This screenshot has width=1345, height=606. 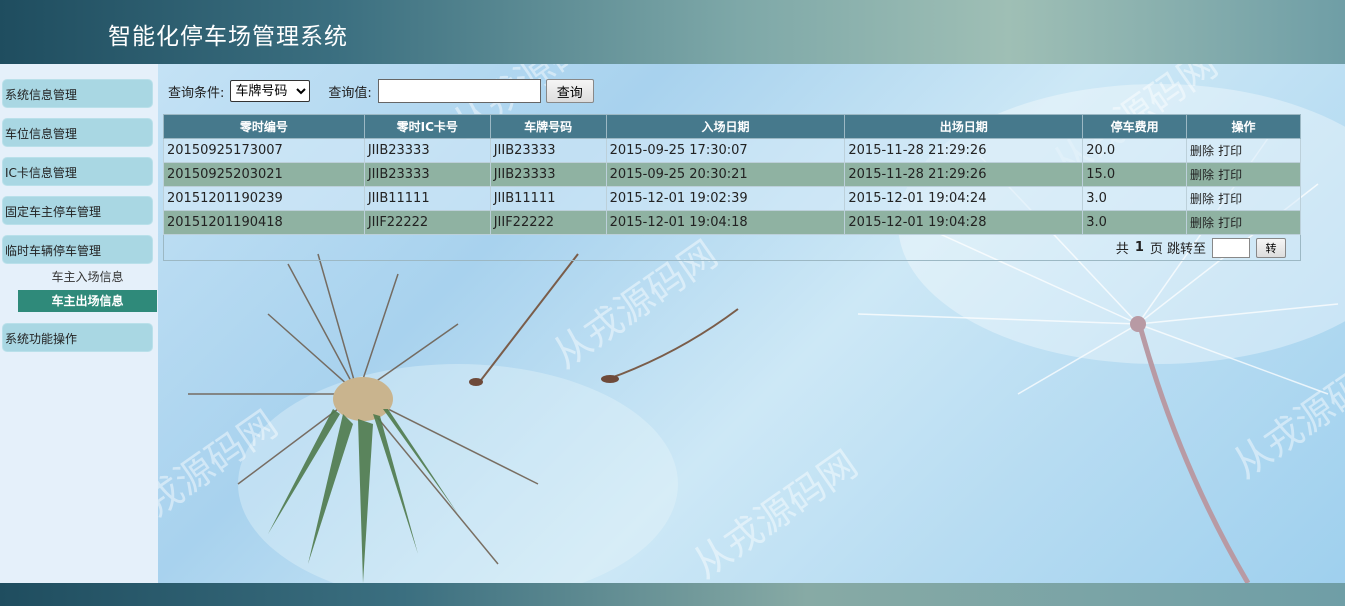 I want to click on pager-total-pages: 1, so click(x=1139, y=247).